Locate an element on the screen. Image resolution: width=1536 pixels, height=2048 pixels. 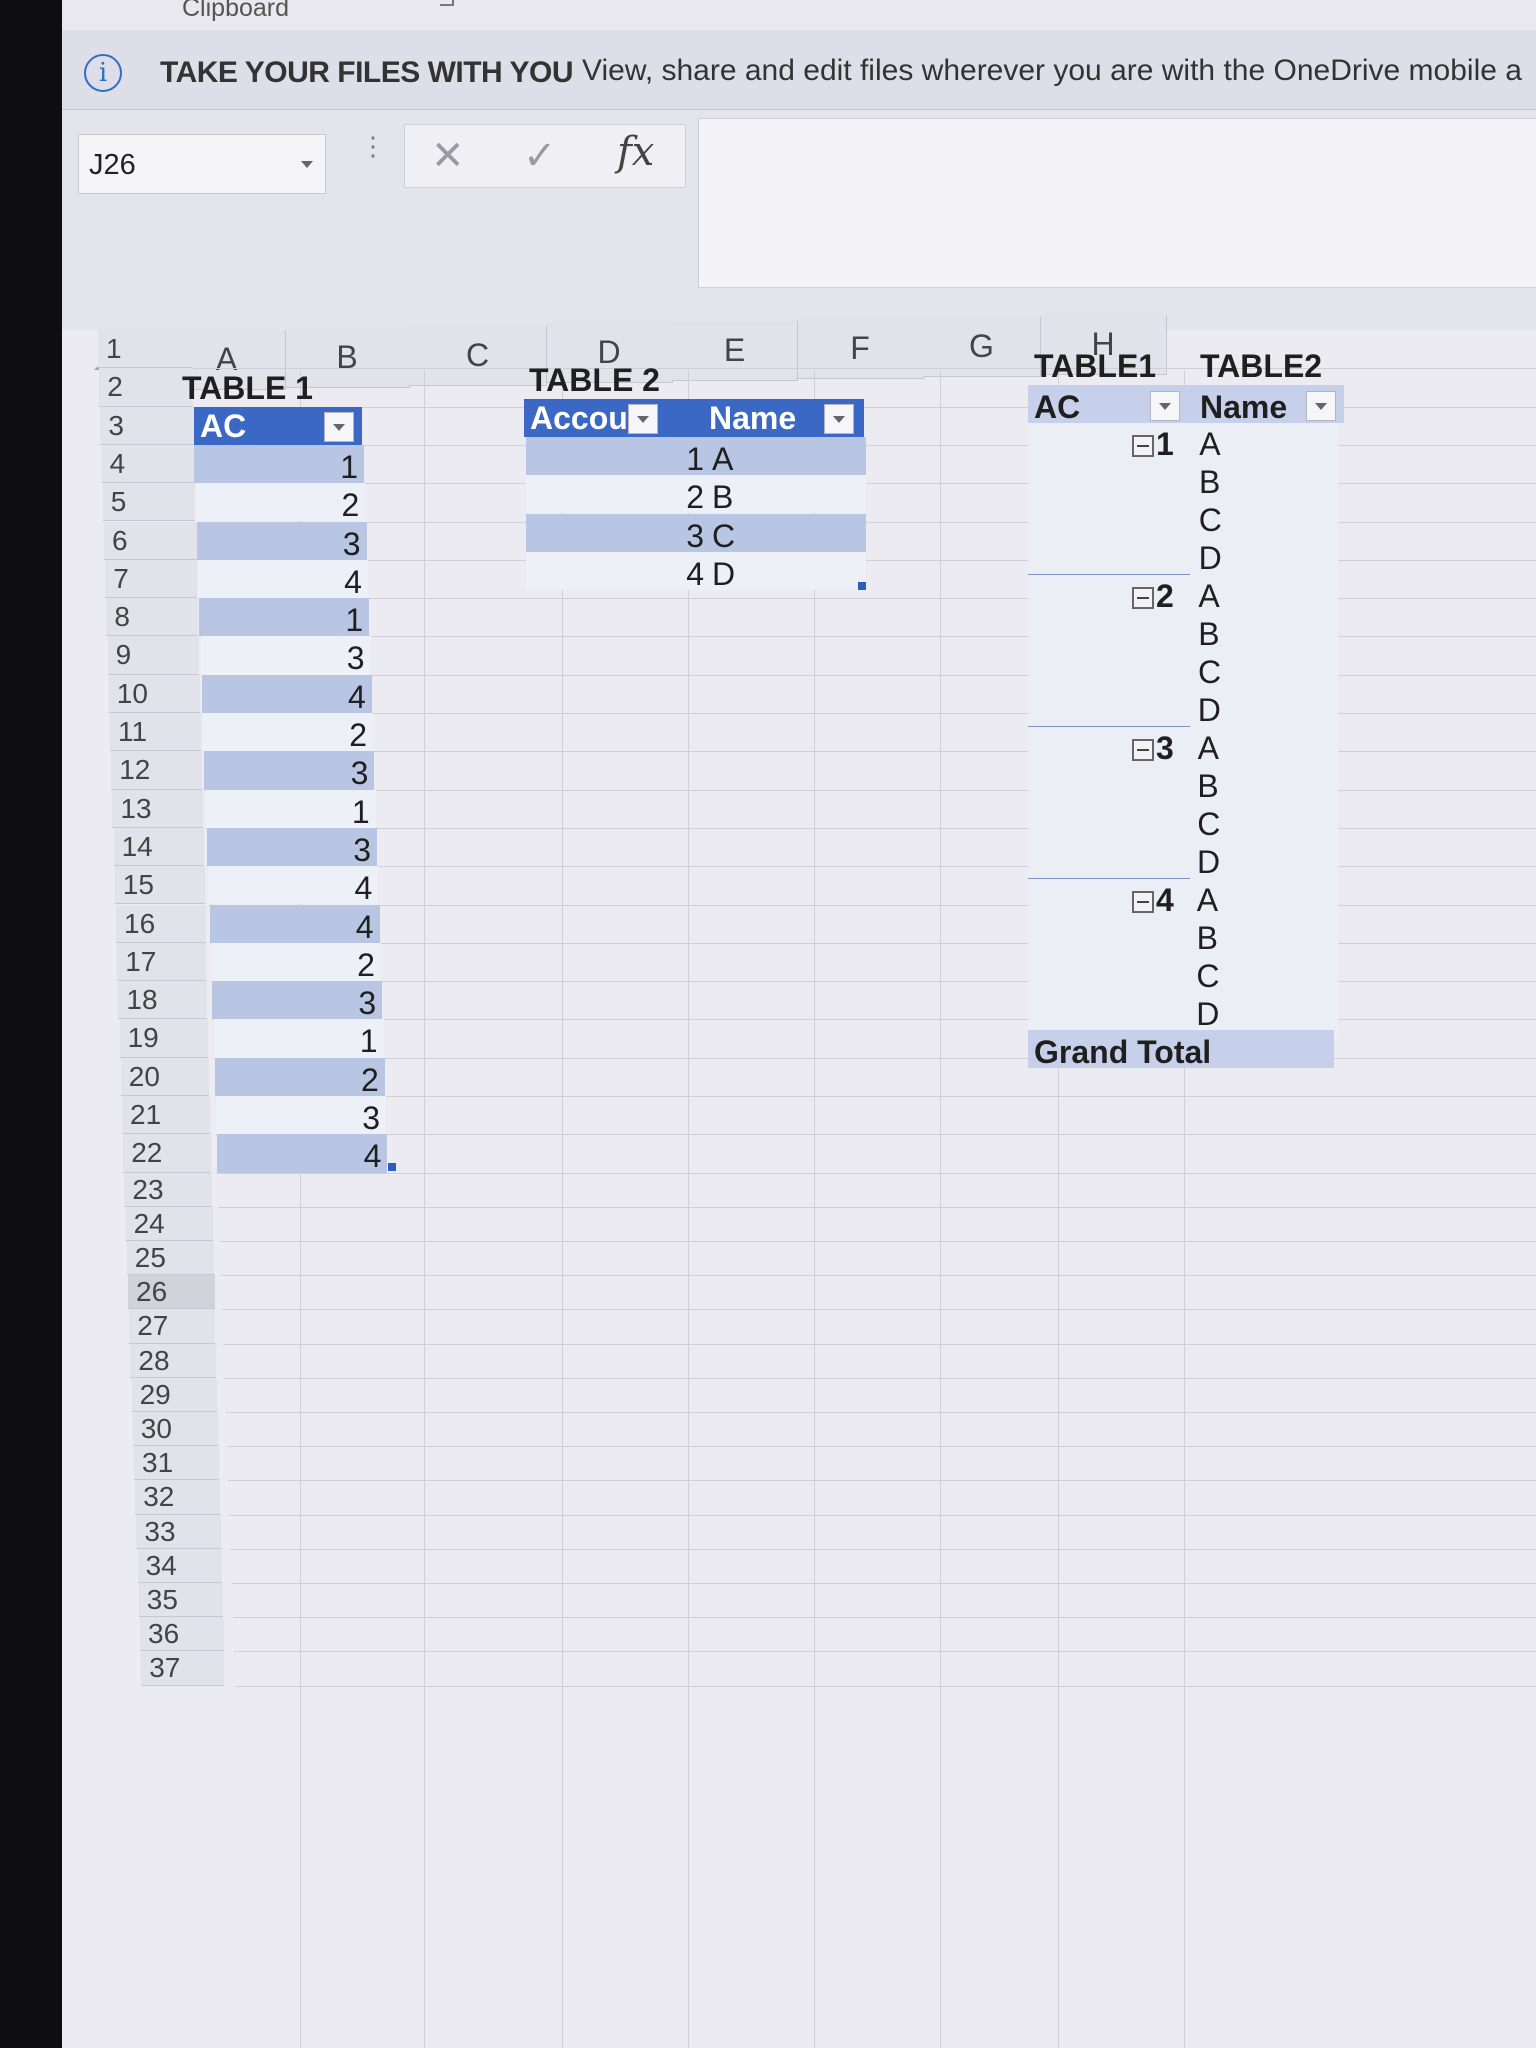
row-header-34: 34 is located at coordinates (179, 1565).